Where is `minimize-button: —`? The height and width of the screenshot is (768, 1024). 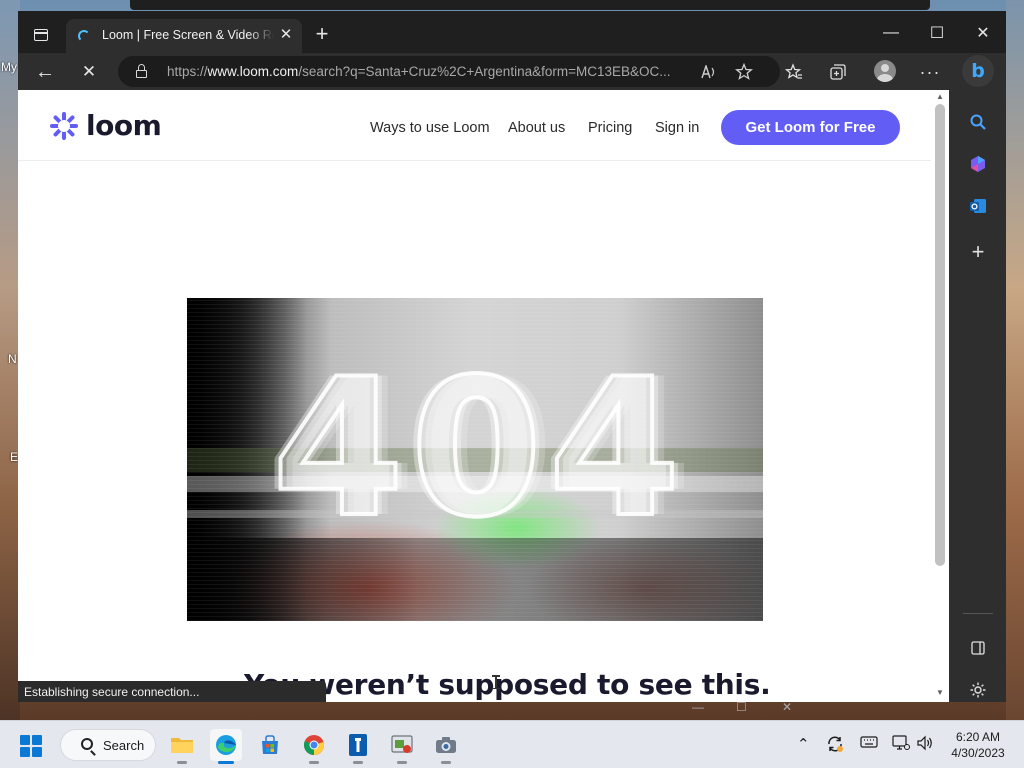 minimize-button: — is located at coordinates (891, 33).